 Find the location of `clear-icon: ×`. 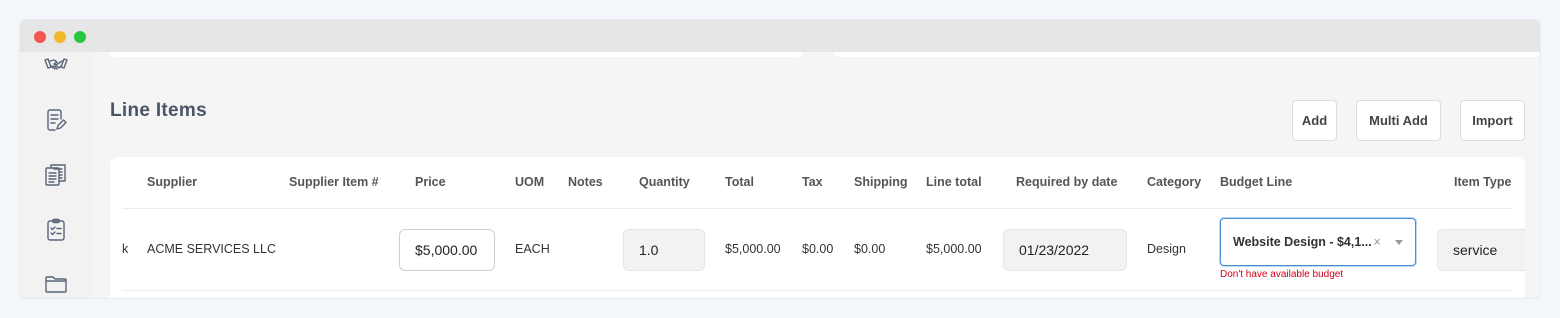

clear-icon: × is located at coordinates (1377, 241).